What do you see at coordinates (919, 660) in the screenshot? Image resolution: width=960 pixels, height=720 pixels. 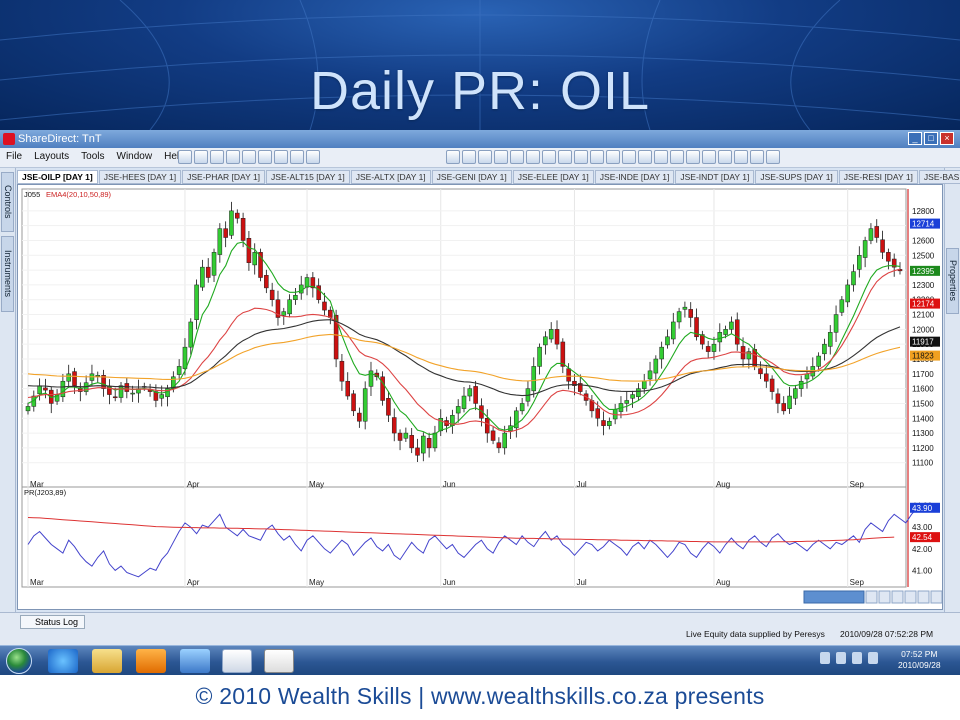 I see `taskbar-clock: 07:52 PM 2010/09/28` at bounding box center [919, 660].